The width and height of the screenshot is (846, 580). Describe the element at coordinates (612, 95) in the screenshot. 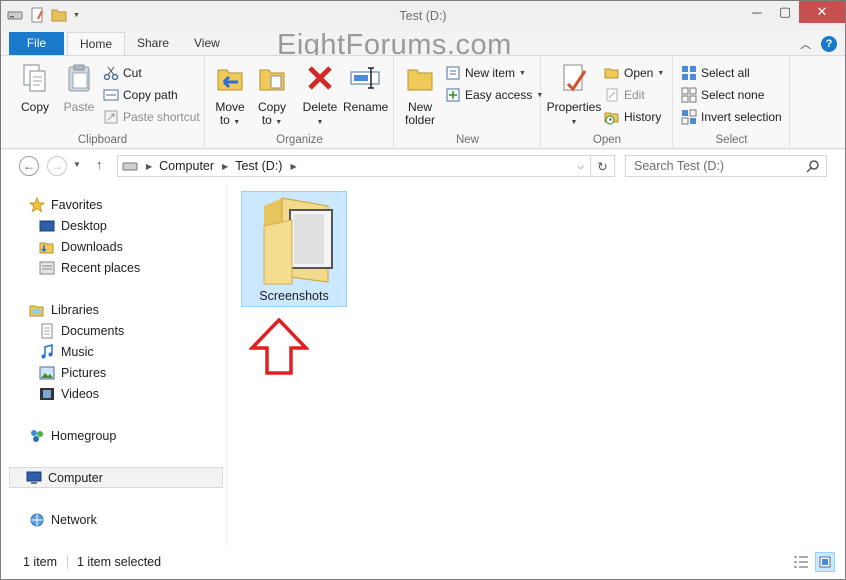

I see `edit-icon` at that location.